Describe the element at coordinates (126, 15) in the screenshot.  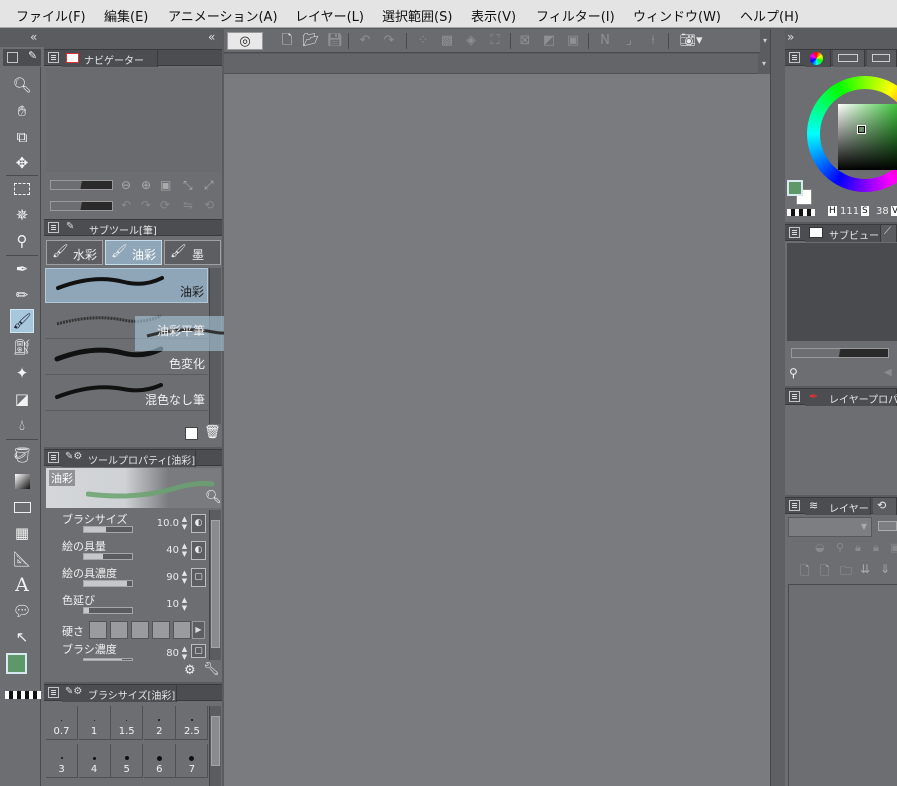
I see `menu-edit: 編集(E)` at that location.